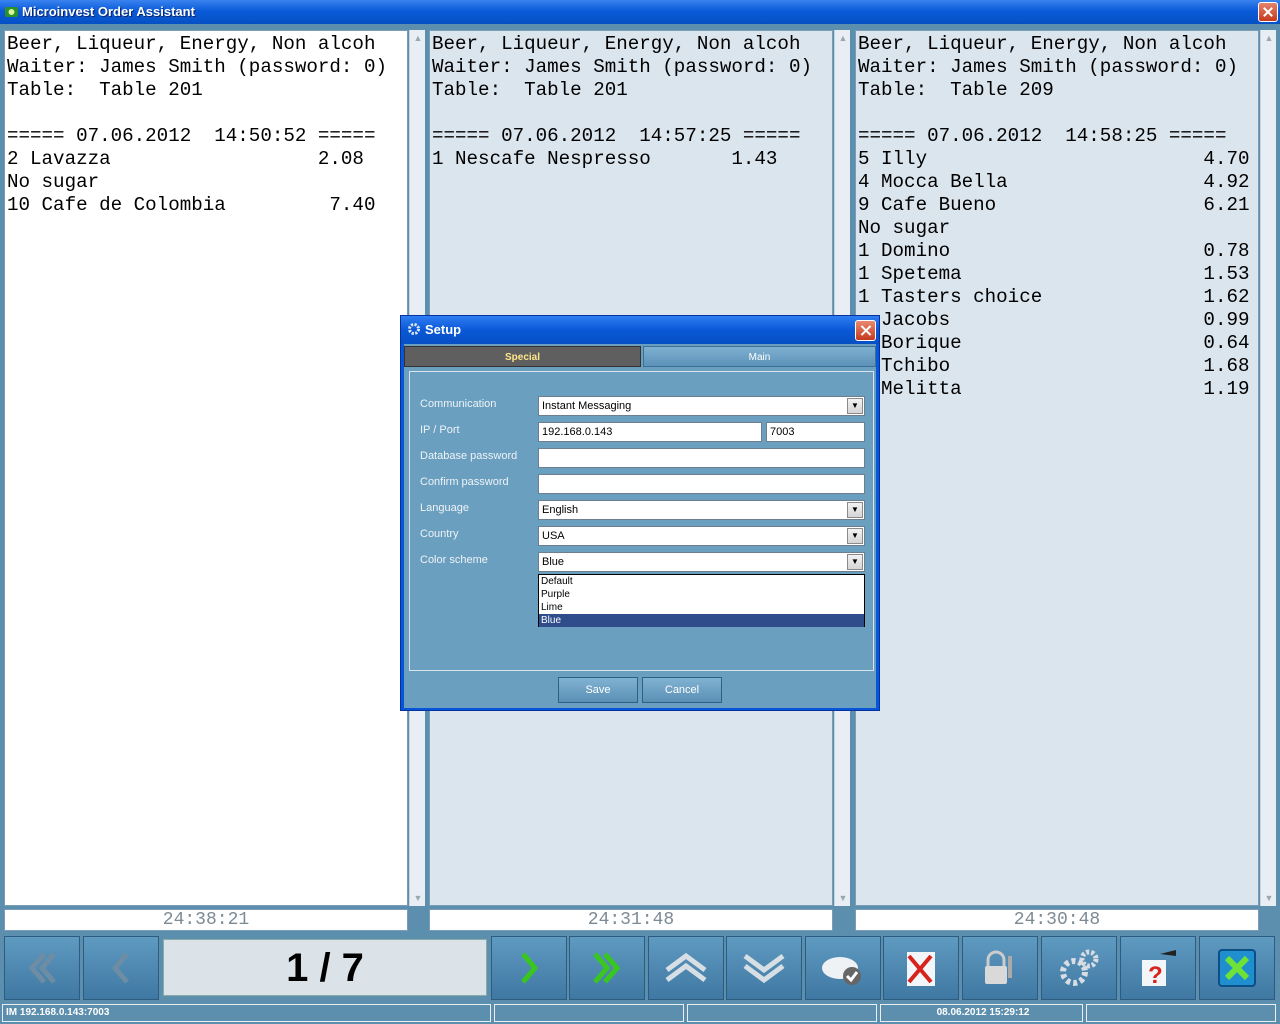 Image resolution: width=1280 pixels, height=1024 pixels. Describe the element at coordinates (759, 356) in the screenshot. I see `tab-main: Main` at that location.